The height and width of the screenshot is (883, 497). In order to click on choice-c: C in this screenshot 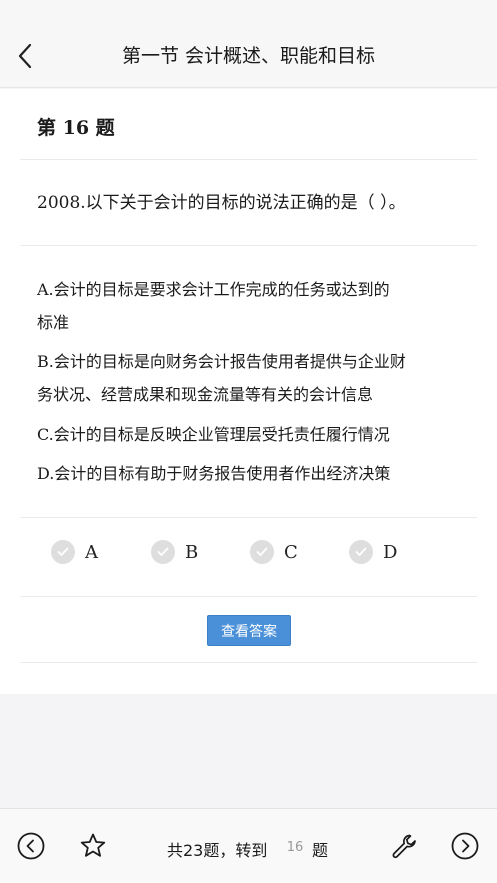, I will do `click(274, 552)`.